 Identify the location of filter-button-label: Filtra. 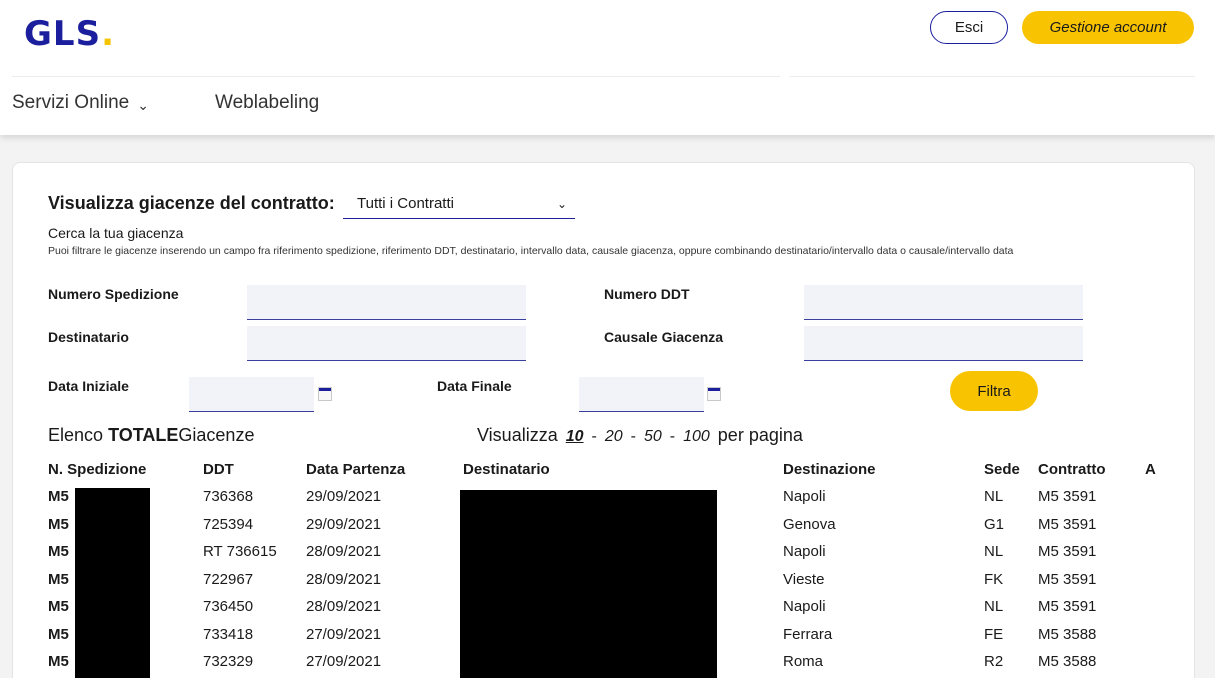
(994, 391).